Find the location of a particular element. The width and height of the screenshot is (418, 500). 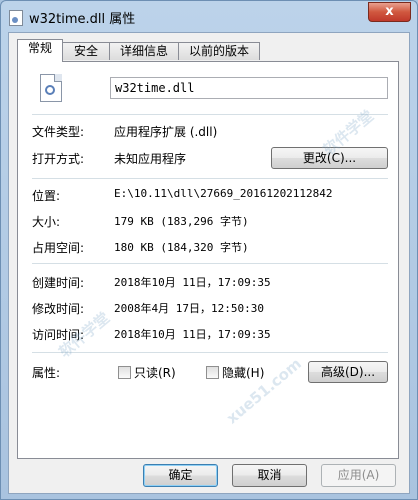

readonly-checkbox is located at coordinates (124, 372).